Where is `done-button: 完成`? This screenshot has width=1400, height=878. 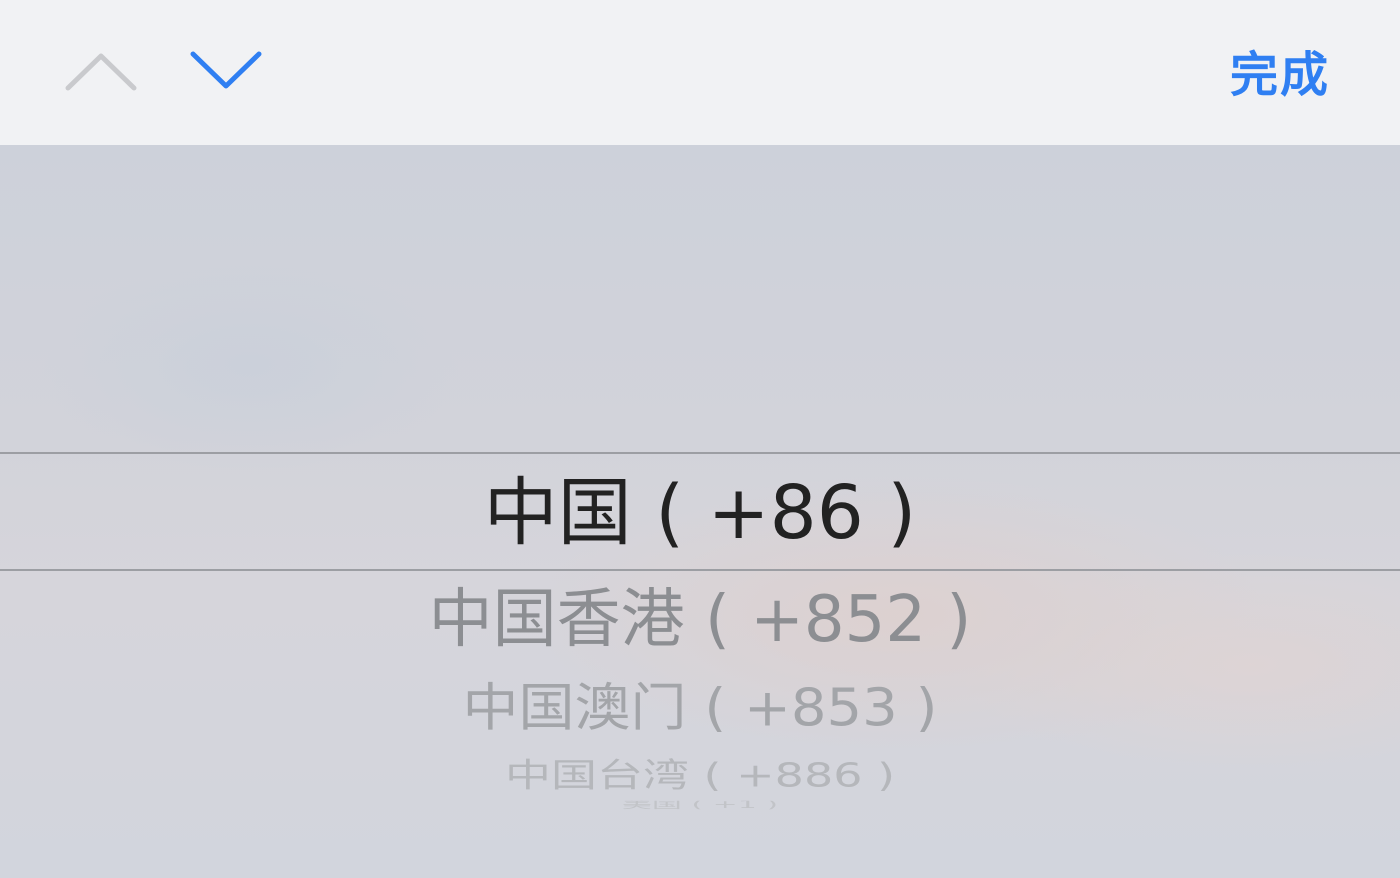 done-button: 完成 is located at coordinates (1280, 75).